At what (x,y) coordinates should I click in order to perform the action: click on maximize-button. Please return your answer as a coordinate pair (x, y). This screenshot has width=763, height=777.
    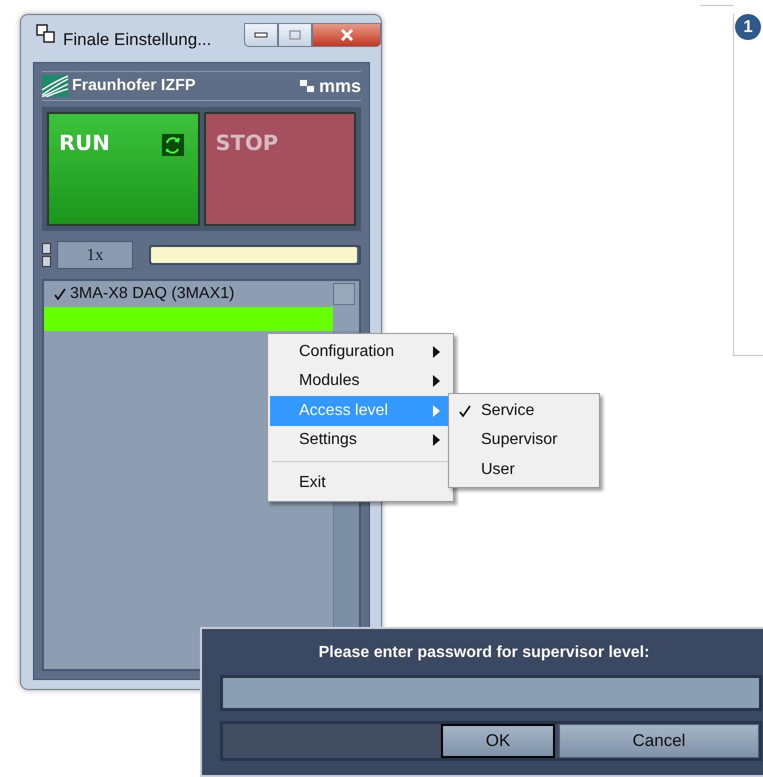
    Looking at the image, I should click on (295, 35).